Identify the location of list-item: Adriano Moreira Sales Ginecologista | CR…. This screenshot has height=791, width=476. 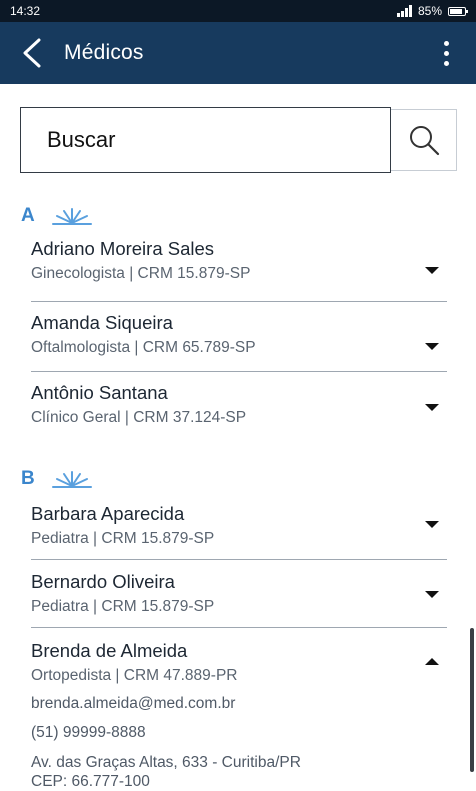
(239, 270).